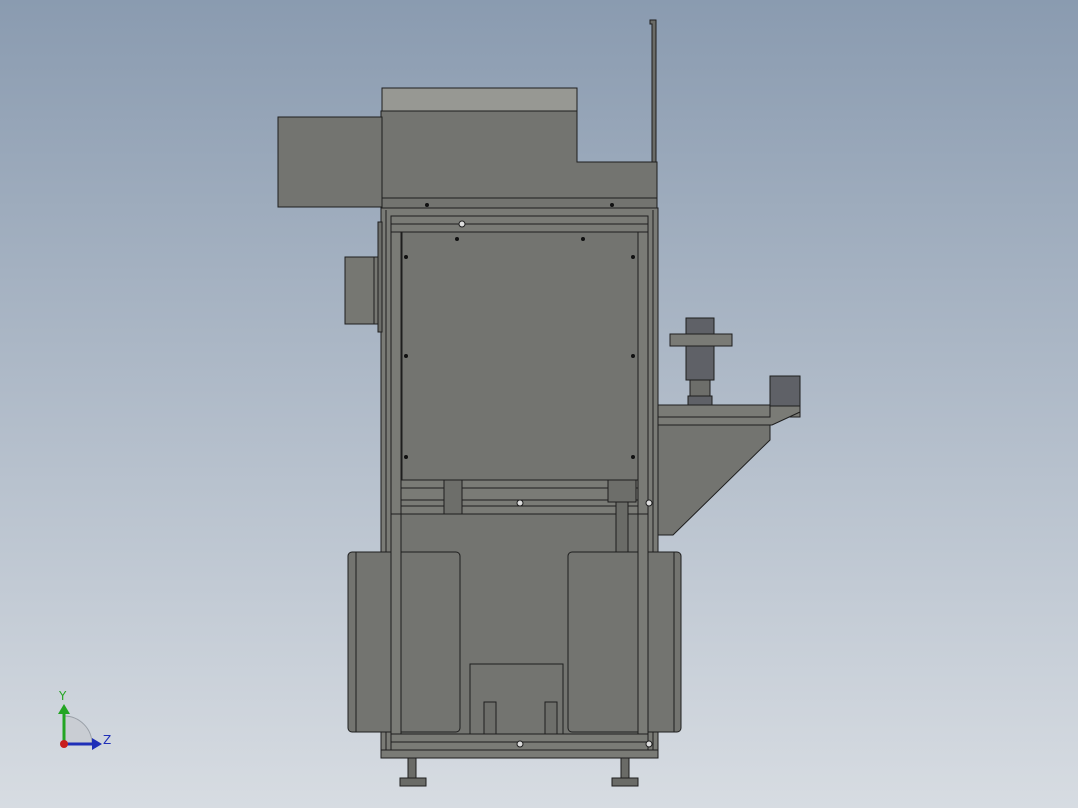  I want to click on motor-mount, so click(700, 388).